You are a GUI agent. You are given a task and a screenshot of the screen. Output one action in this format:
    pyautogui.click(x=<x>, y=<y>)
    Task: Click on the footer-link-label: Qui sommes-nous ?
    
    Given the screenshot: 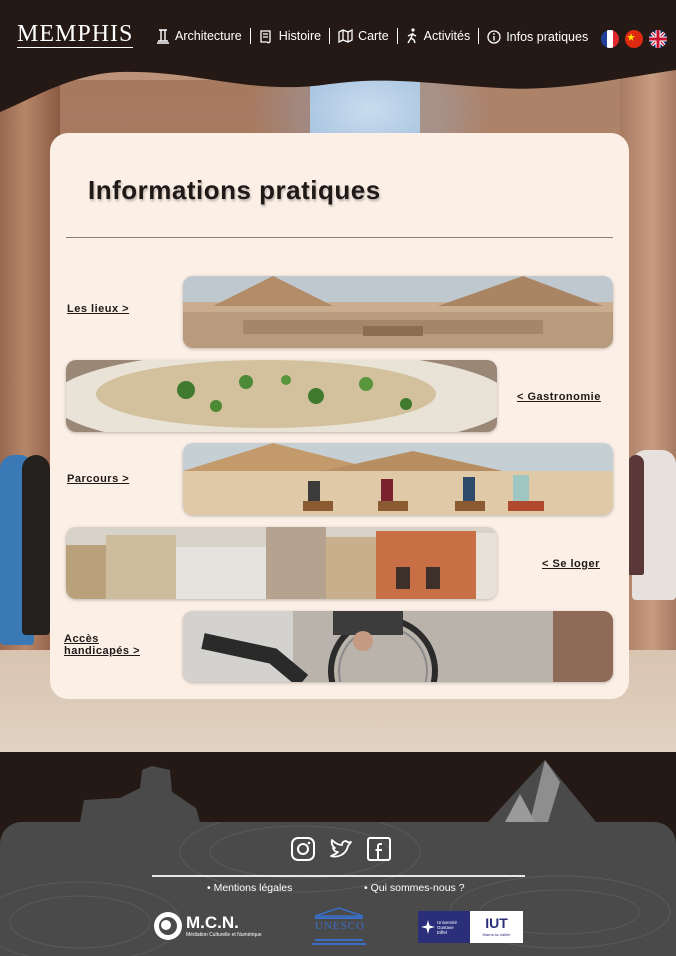 What is the action you would take?
    pyautogui.click(x=417, y=888)
    